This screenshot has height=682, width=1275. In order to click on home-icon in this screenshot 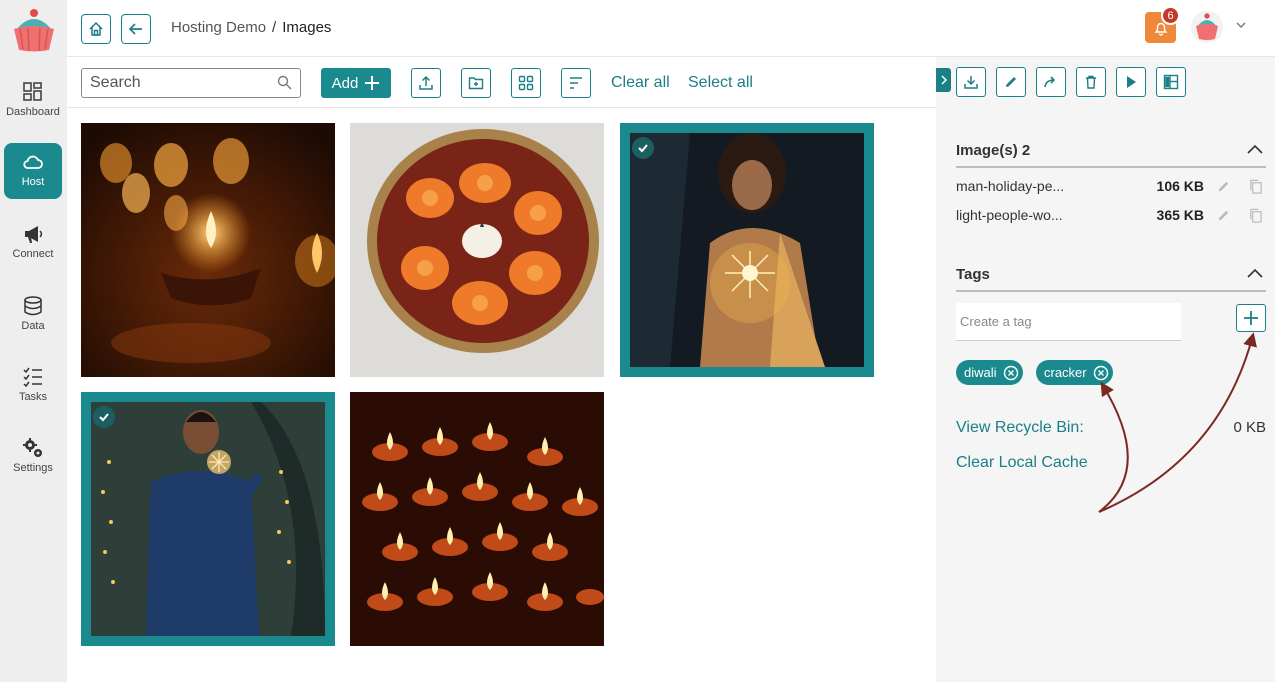, I will do `click(96, 28)`.